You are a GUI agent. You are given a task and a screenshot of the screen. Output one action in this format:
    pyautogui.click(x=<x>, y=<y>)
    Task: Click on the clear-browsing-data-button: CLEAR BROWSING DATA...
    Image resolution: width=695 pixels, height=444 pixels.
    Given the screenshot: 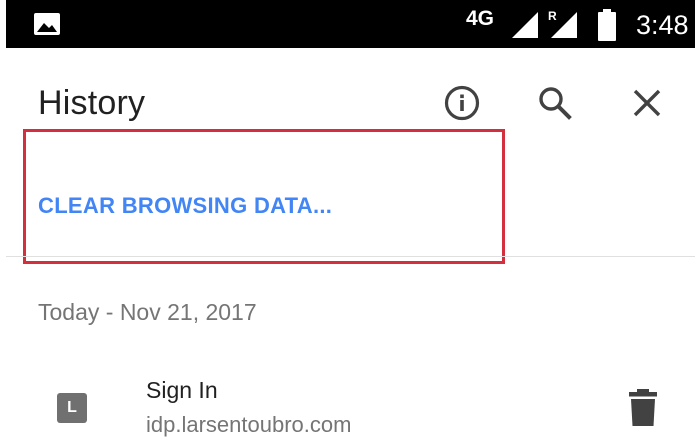 What is the action you would take?
    pyautogui.click(x=185, y=206)
    